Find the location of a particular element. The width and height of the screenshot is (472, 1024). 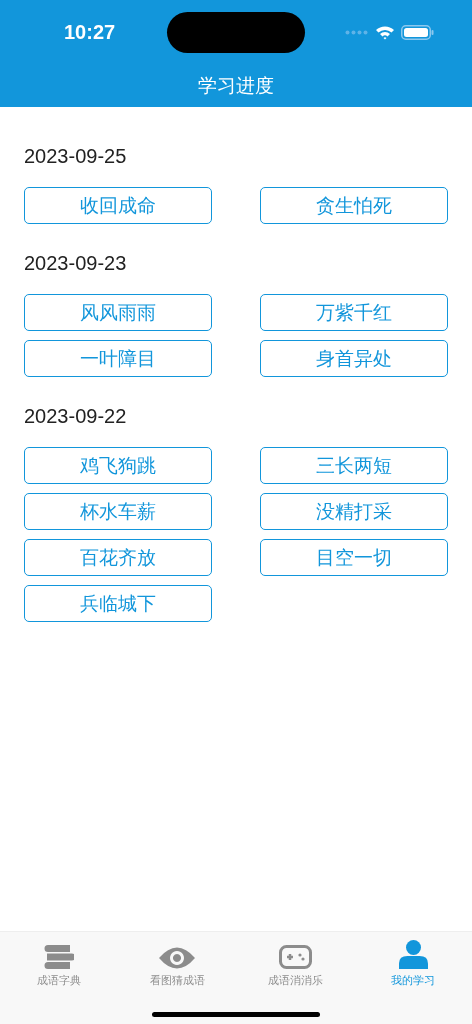

date-heading: 2023-09-23 is located at coordinates (76, 263).